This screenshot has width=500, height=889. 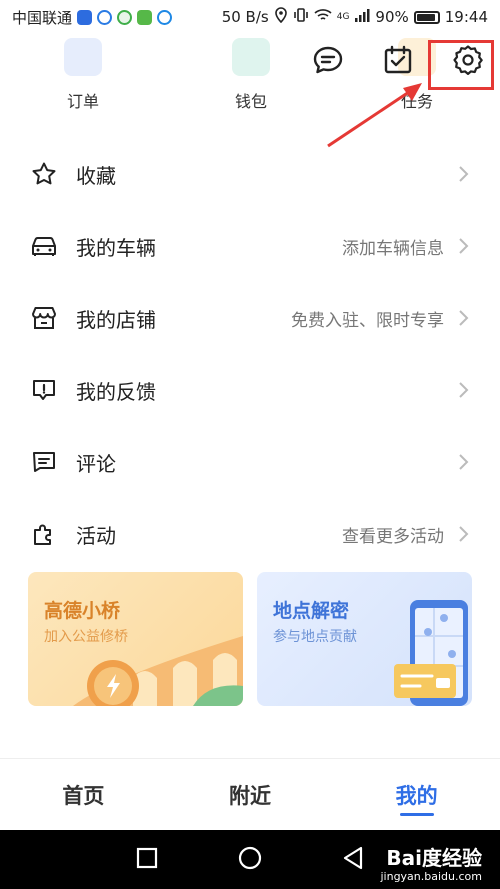 What do you see at coordinates (315, 637) in the screenshot?
I see `card-subtitle: 参与地点贡献` at bounding box center [315, 637].